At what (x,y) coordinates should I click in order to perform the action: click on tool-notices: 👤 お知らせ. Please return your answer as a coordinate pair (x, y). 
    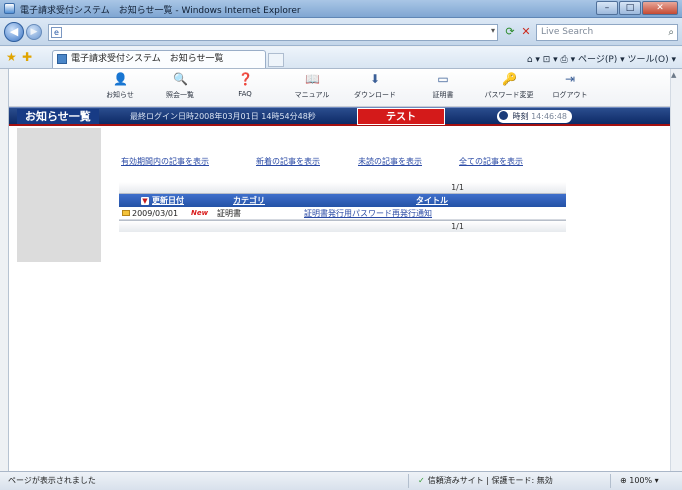
    Looking at the image, I should click on (120, 86).